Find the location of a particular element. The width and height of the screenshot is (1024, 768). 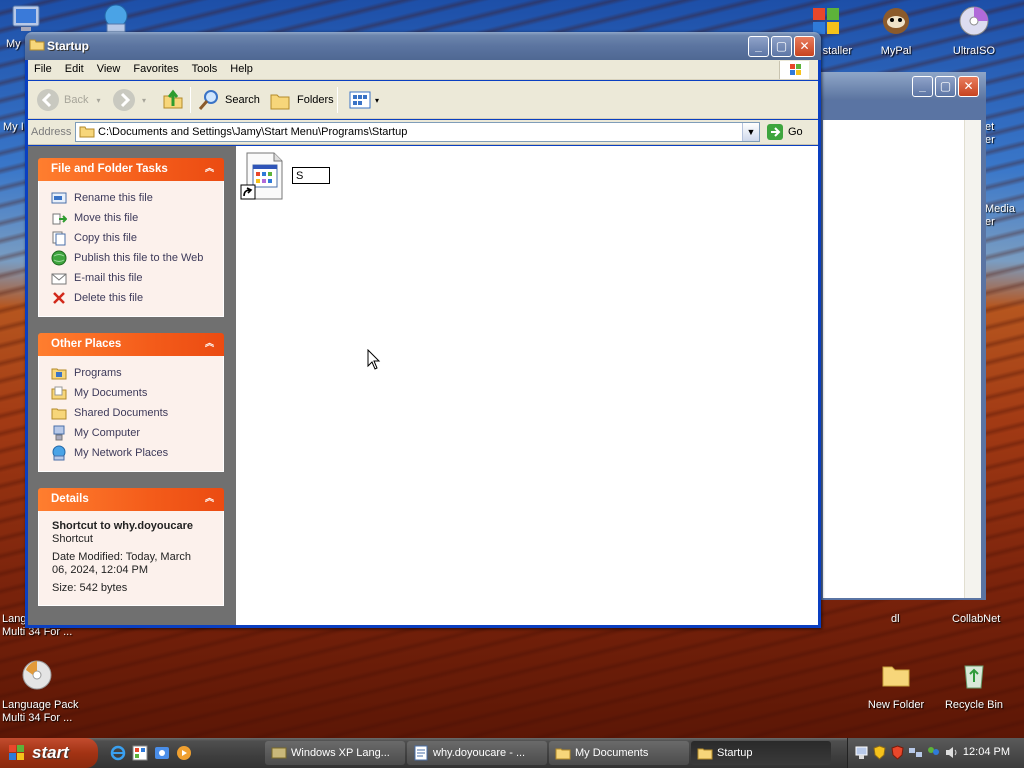

bg-maximize-button: ▢ is located at coordinates (945, 86).